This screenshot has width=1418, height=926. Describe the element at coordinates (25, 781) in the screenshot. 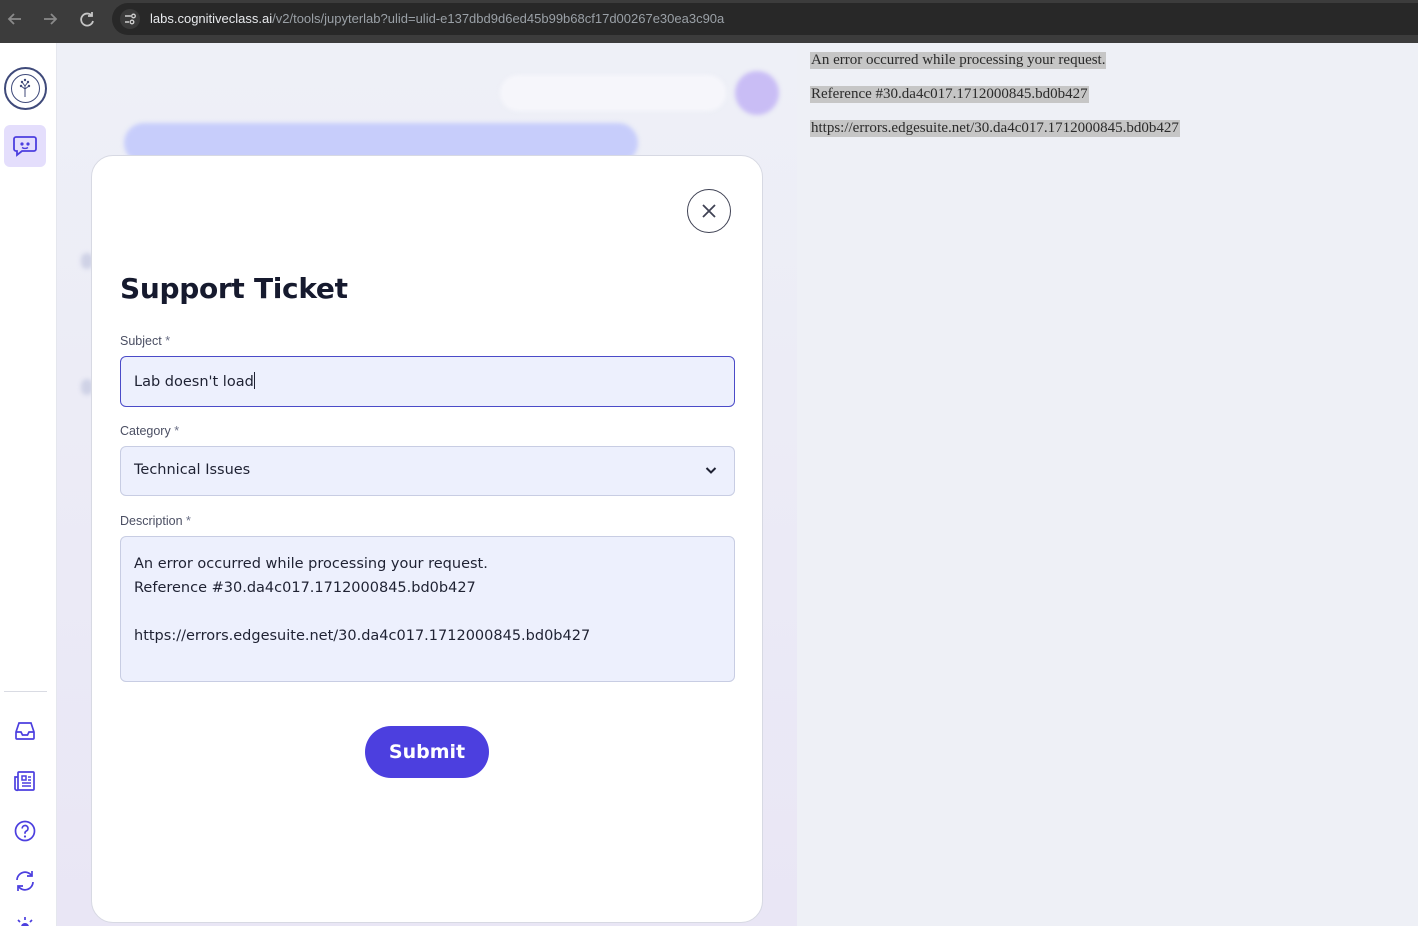

I see `news-icon` at that location.